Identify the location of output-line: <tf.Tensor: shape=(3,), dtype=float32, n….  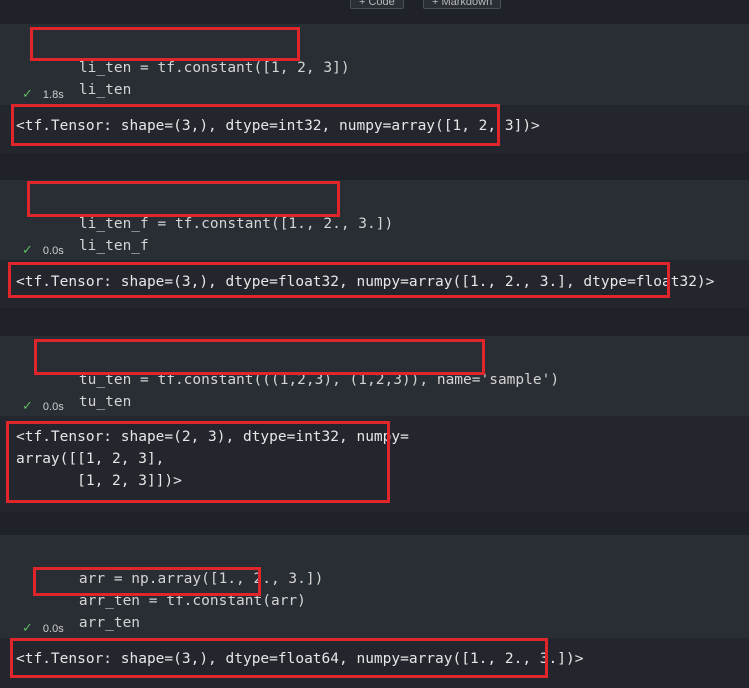
(365, 282).